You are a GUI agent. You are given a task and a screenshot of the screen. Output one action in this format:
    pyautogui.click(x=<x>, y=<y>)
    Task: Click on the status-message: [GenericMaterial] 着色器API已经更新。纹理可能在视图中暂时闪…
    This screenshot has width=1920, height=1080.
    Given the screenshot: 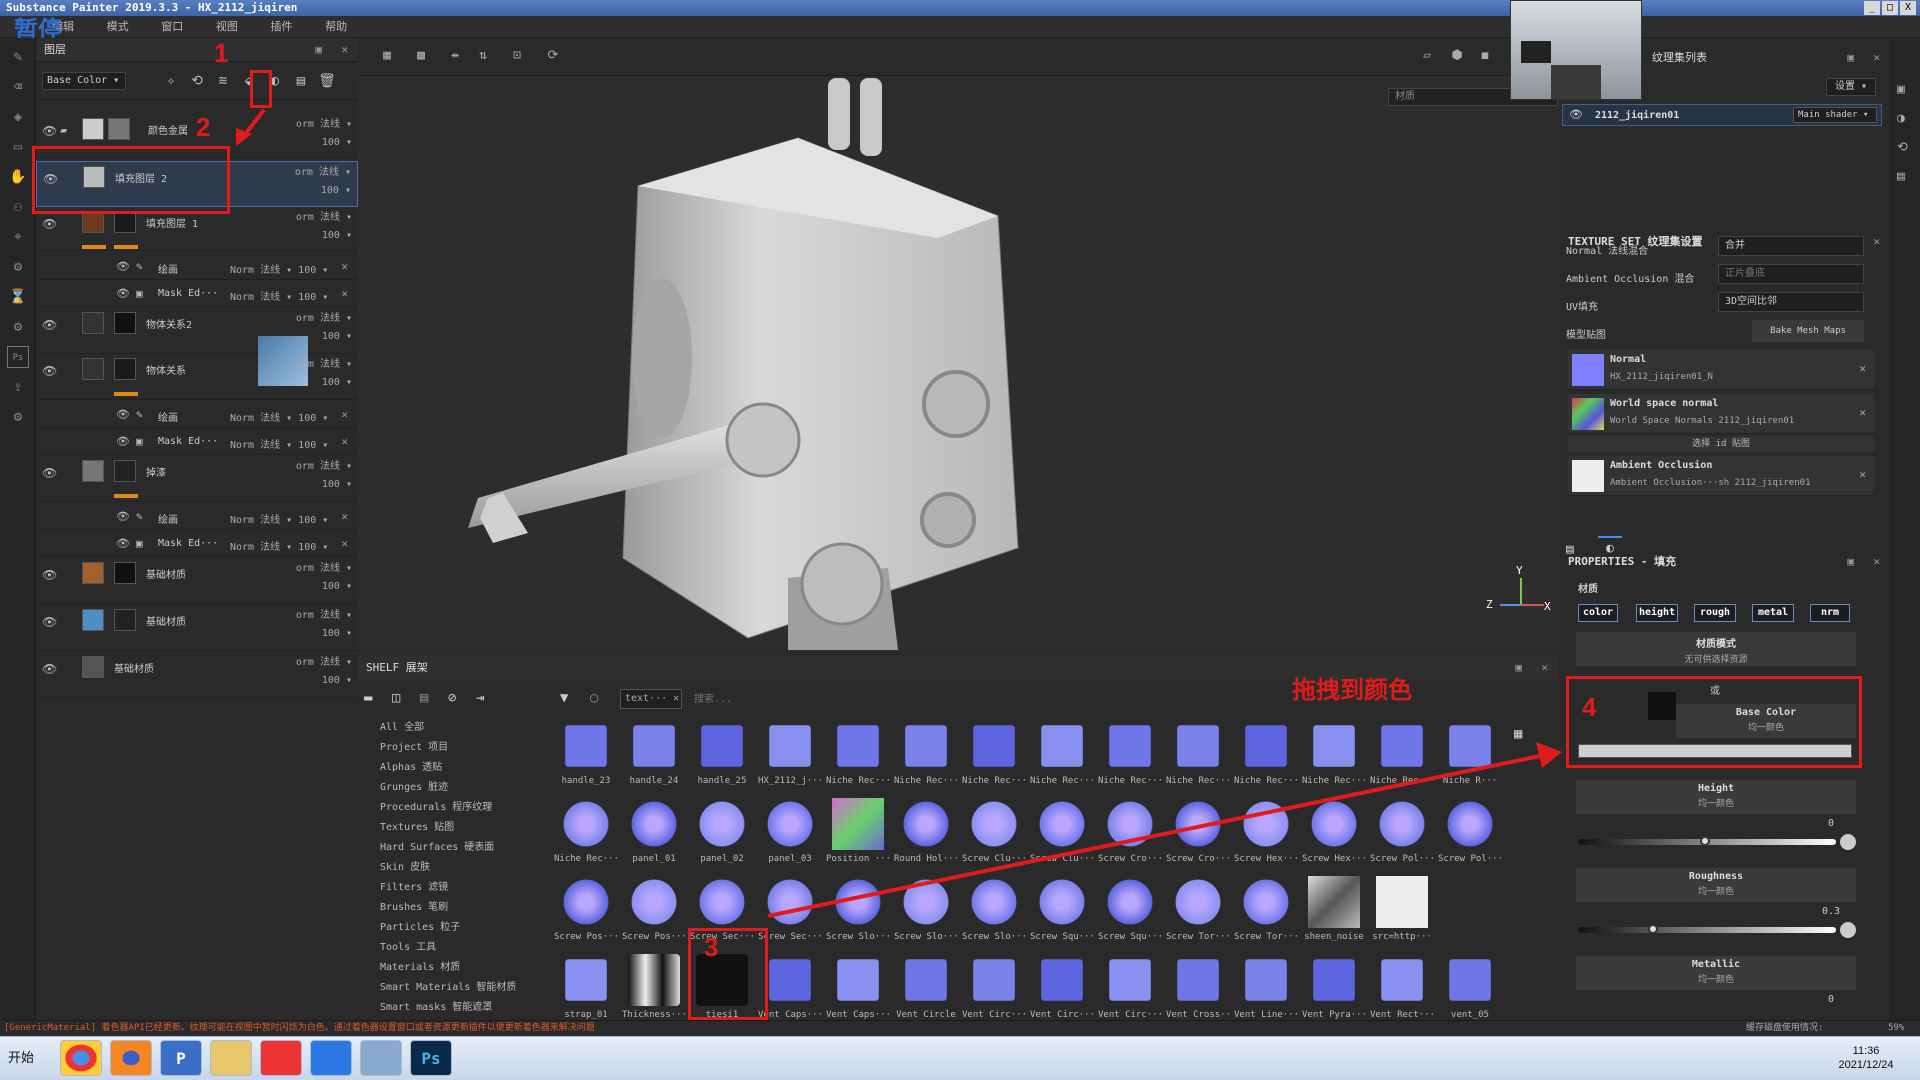 What is the action you would take?
    pyautogui.click(x=299, y=1028)
    